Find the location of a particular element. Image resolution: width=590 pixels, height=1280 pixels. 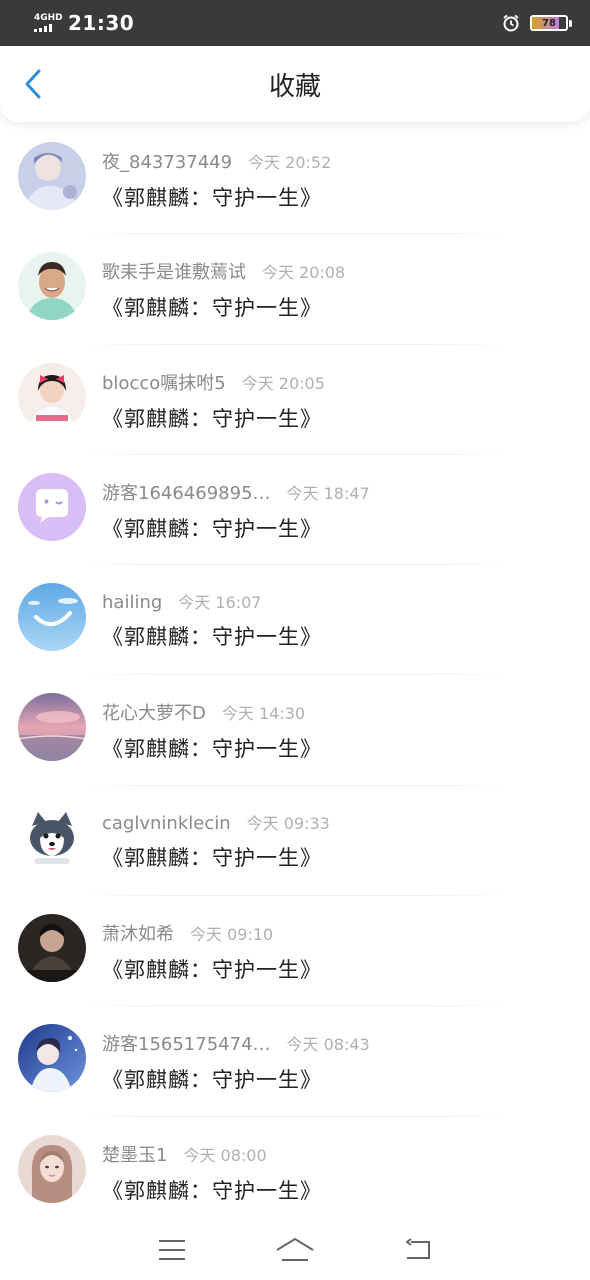

timestamp: 今天 08:43 is located at coordinates (328, 1045).